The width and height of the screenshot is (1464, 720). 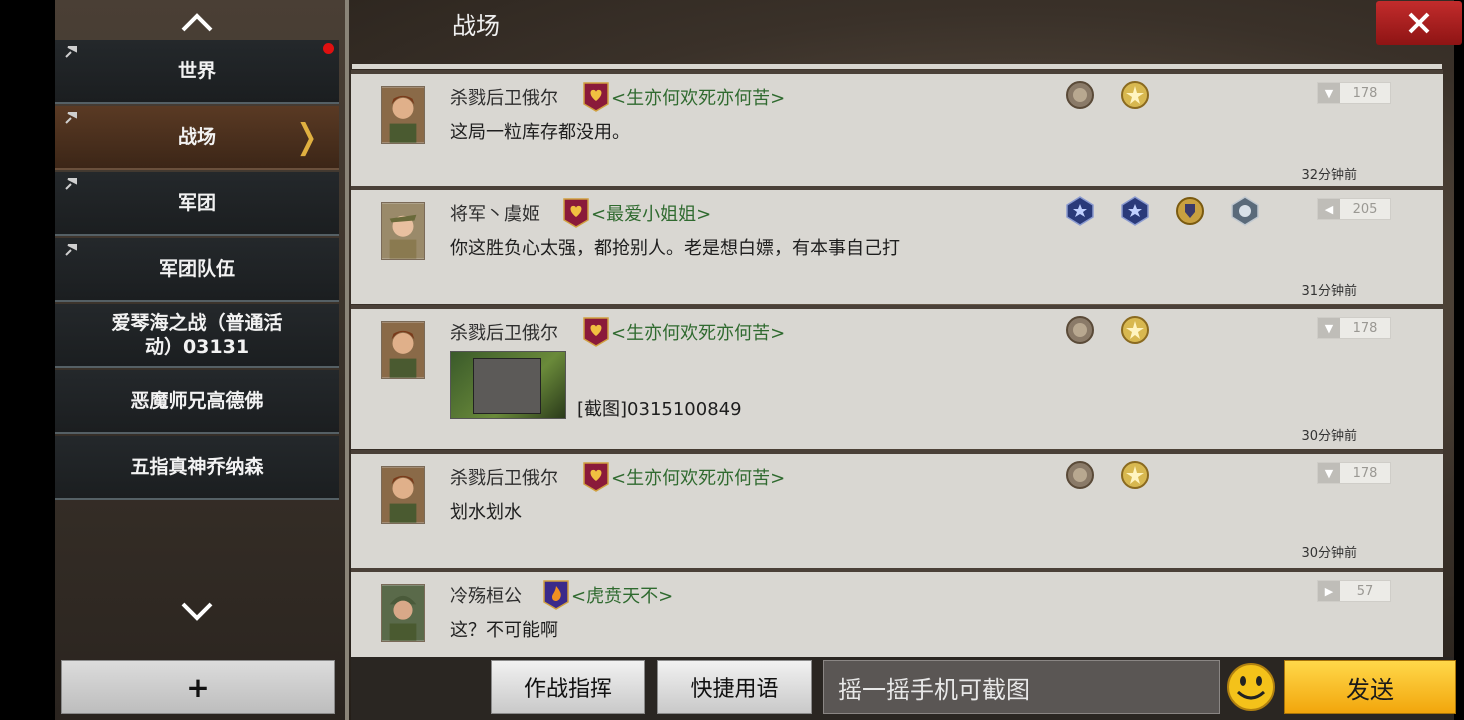 I want to click on channel-label: 世界, so click(x=196, y=71).